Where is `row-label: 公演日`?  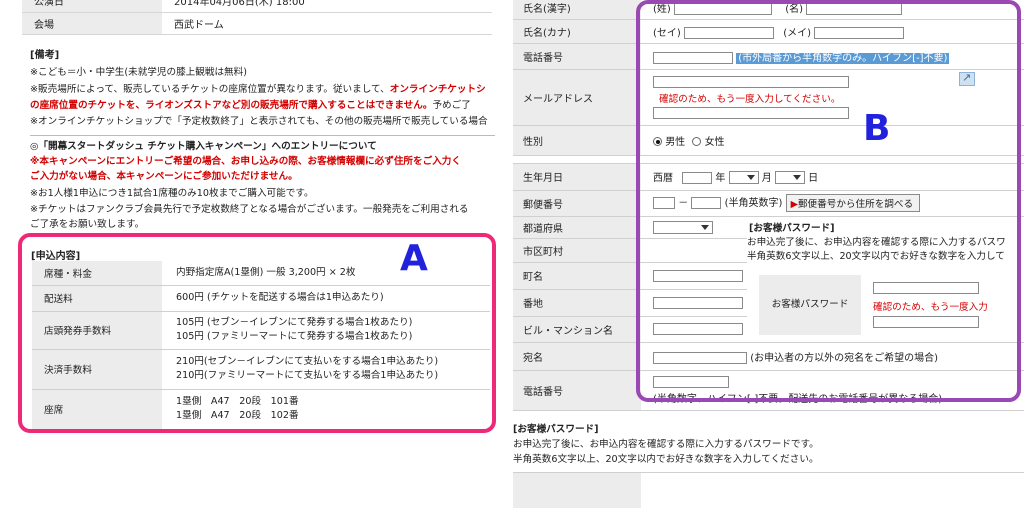
row-label: 公演日 is located at coordinates (92, 6).